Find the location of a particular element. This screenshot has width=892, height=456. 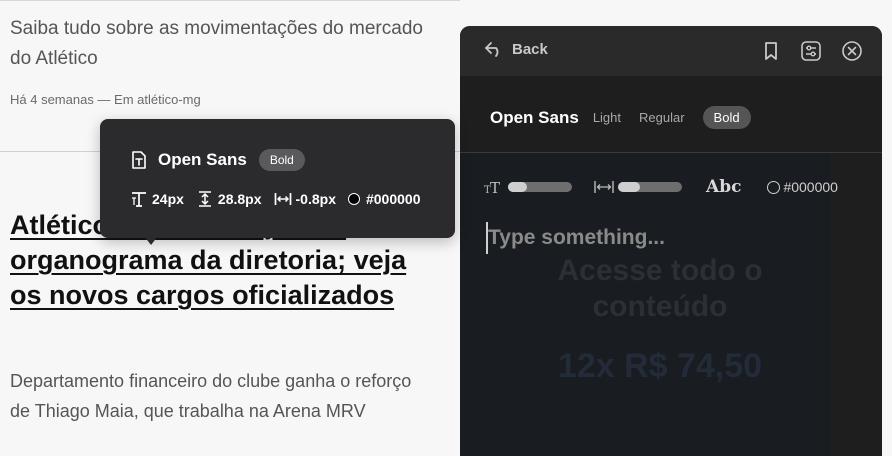

font-file-icon is located at coordinates (139, 160).